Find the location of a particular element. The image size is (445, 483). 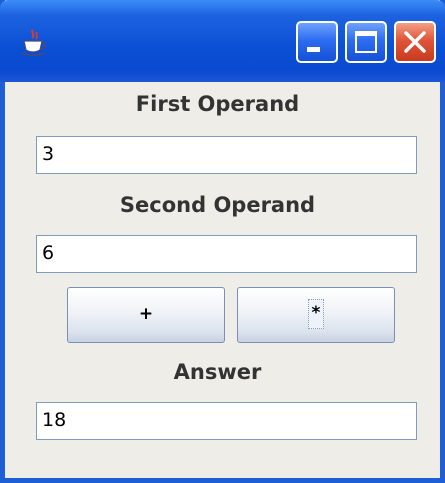

multiply-button-label: * is located at coordinates (316, 314).